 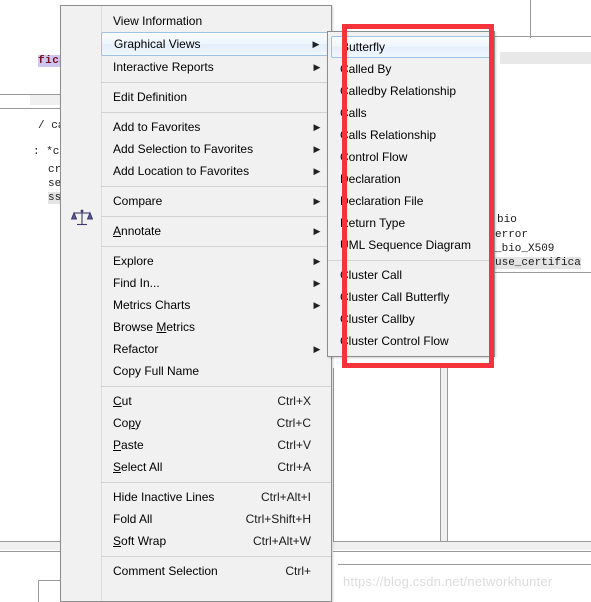 I want to click on context-menu-item-label: Cut, so click(x=122, y=401).